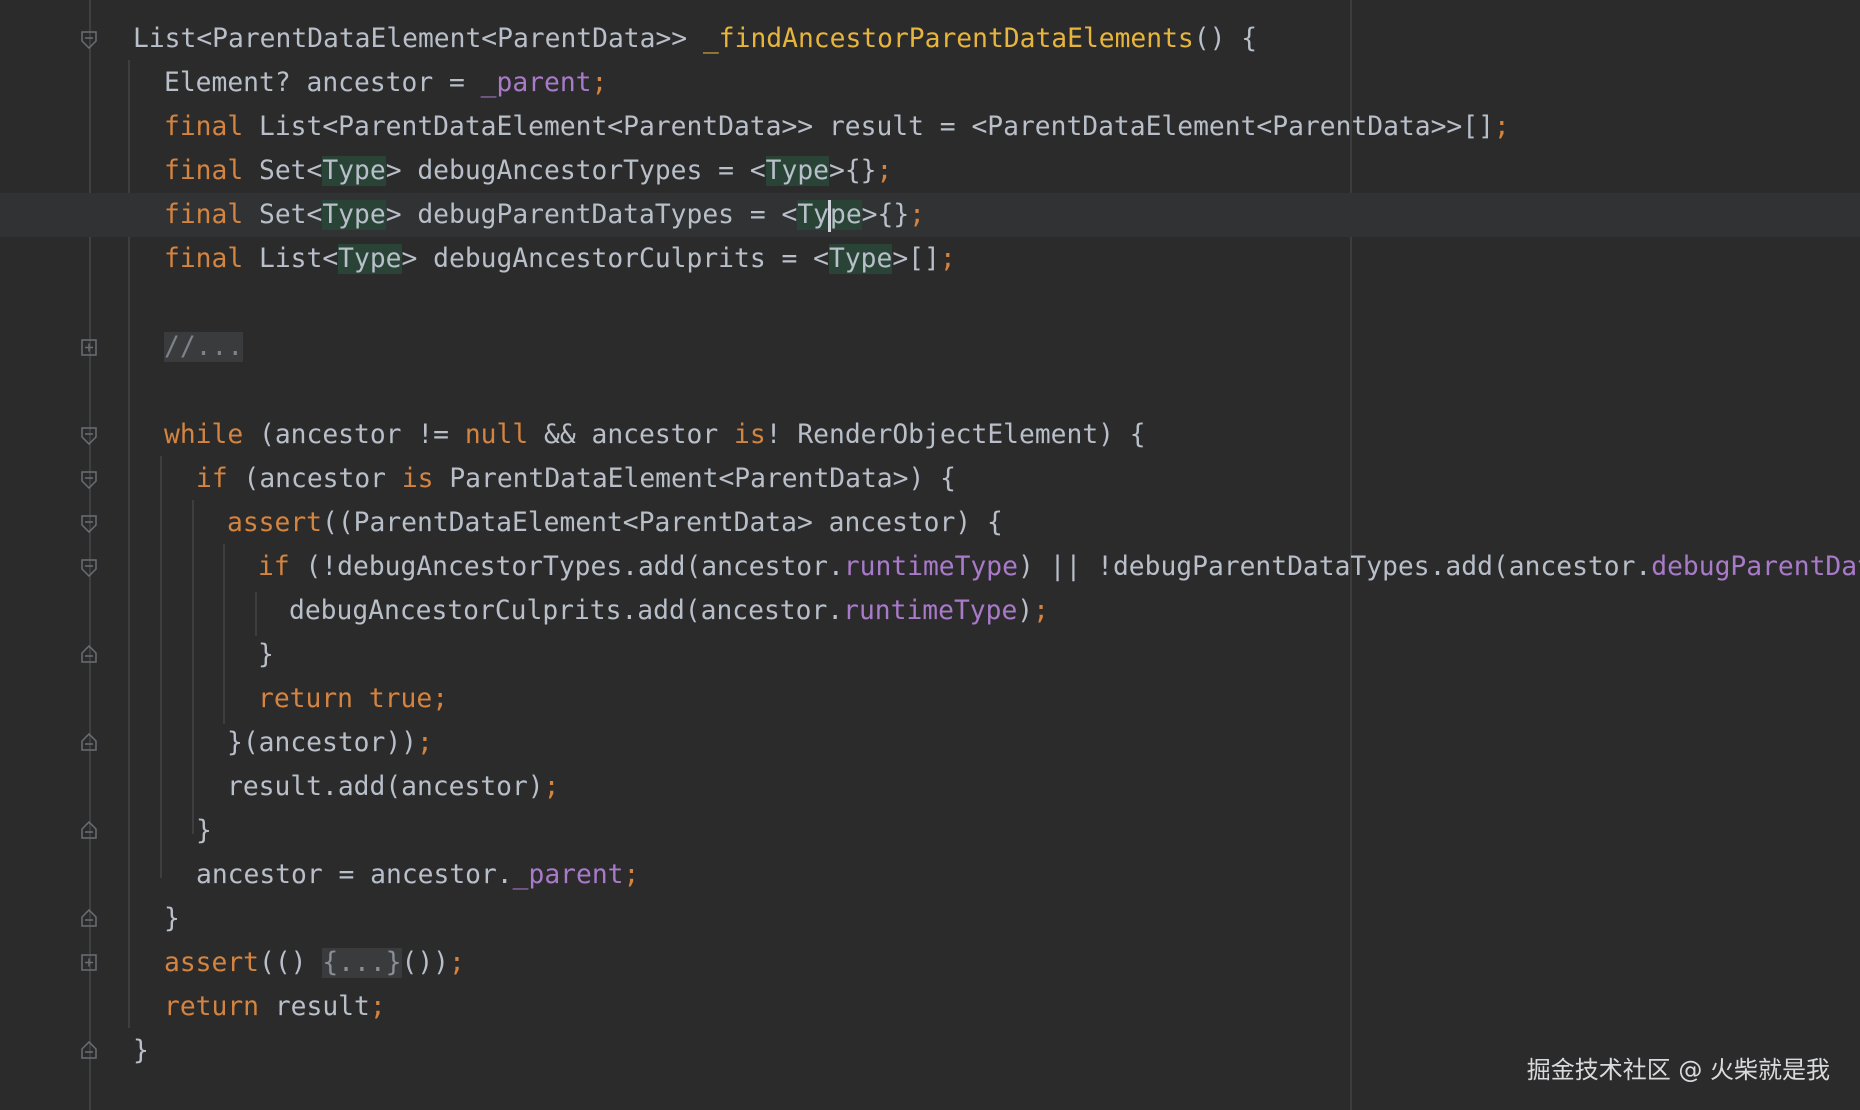  Describe the element at coordinates (930, 699) in the screenshot. I see `code-line: return true;` at that location.